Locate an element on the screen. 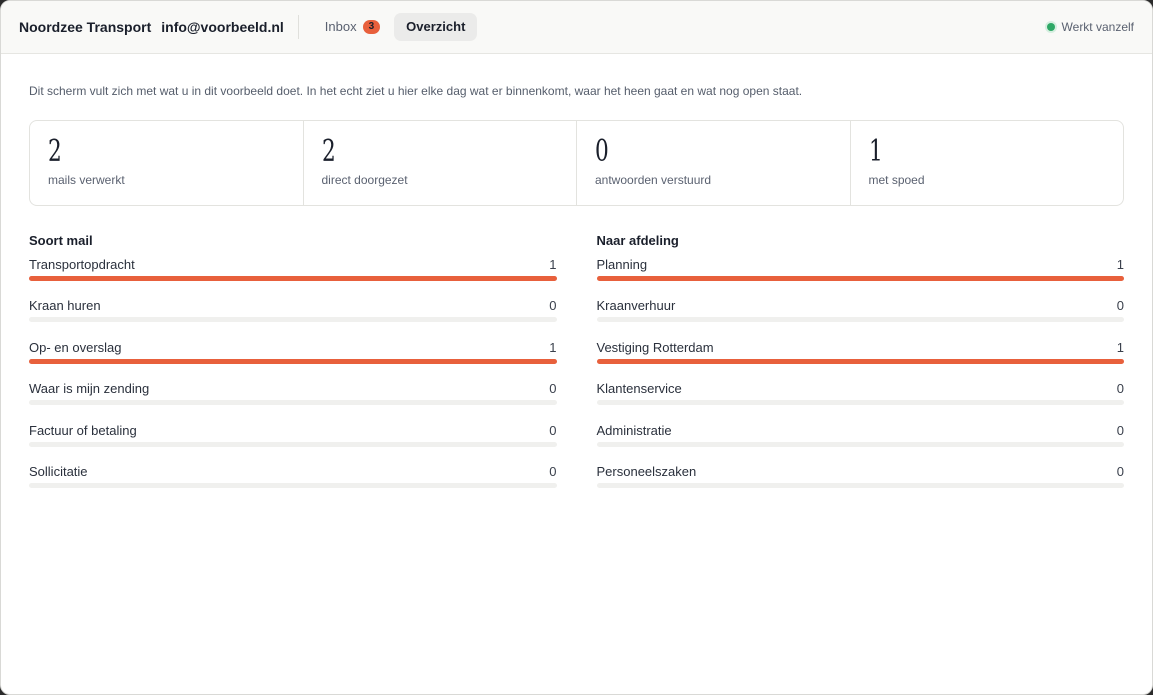 The width and height of the screenshot is (1153, 695). status-indicator: Werkt vanzelf is located at coordinates (1090, 27).